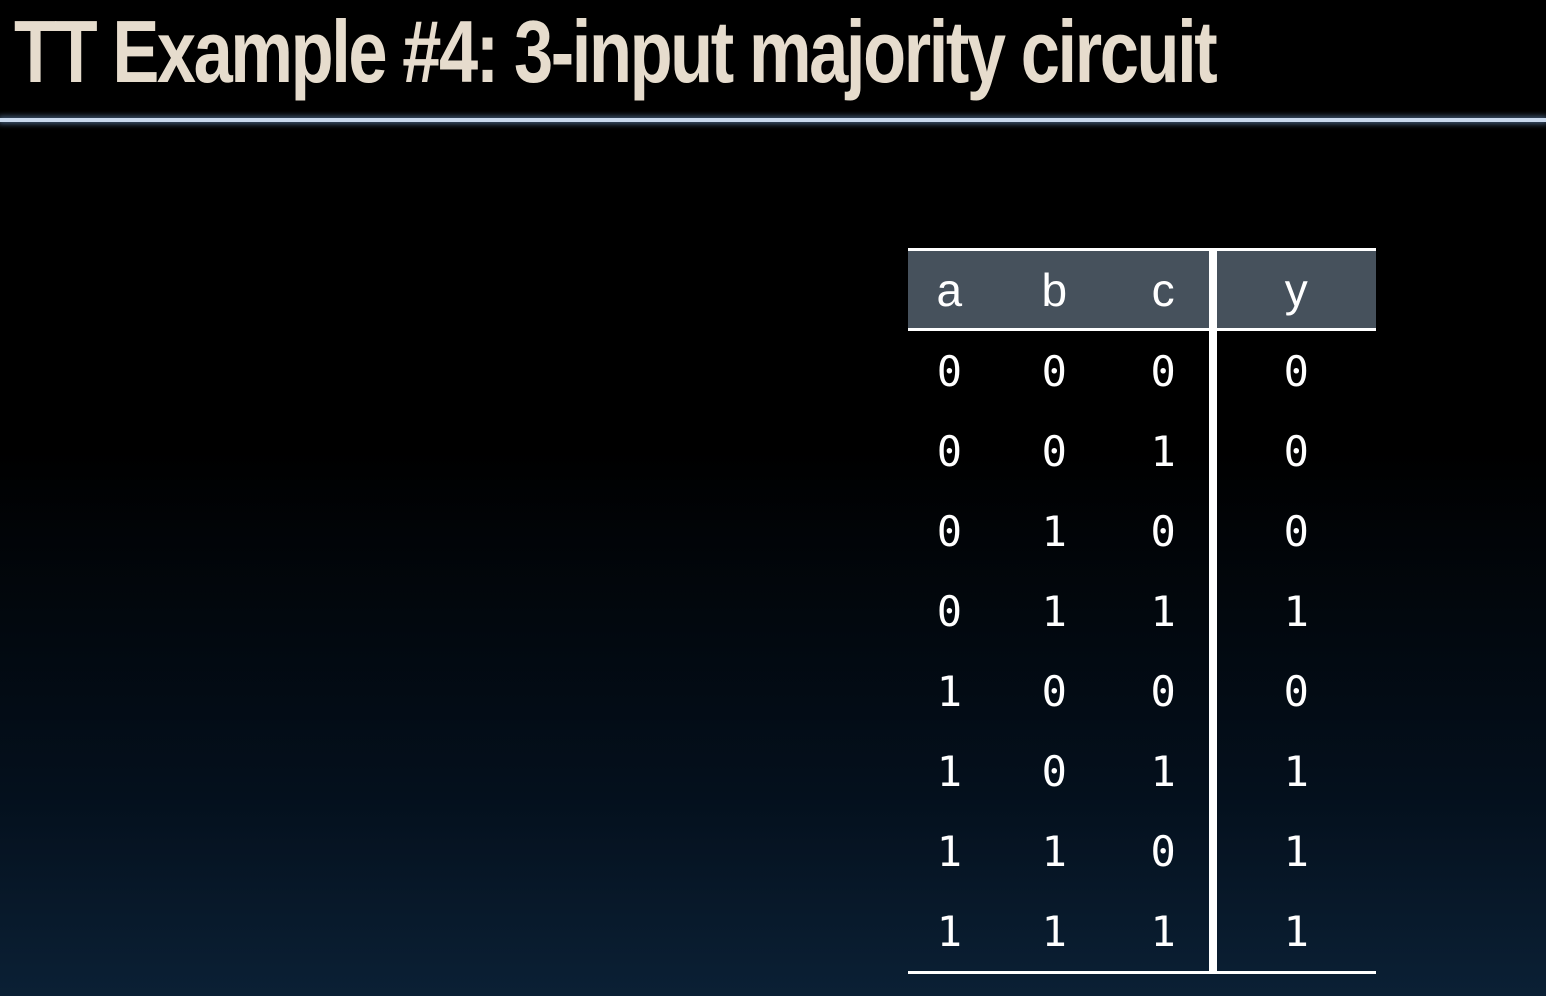 Image resolution: width=1546 pixels, height=996 pixels. Describe the element at coordinates (1163, 290) in the screenshot. I see `header-c: c` at that location.